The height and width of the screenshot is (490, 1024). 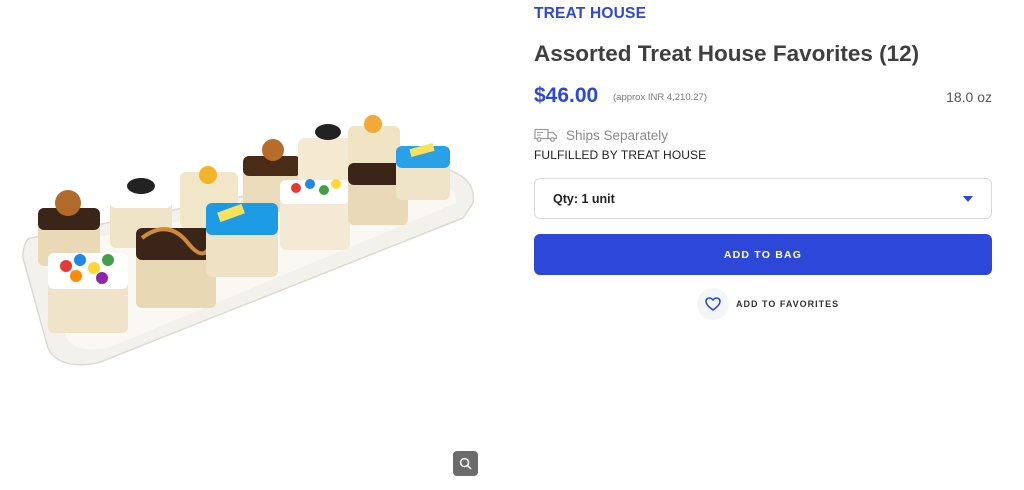 I want to click on ships-separately: Ships Separately, so click(x=601, y=135).